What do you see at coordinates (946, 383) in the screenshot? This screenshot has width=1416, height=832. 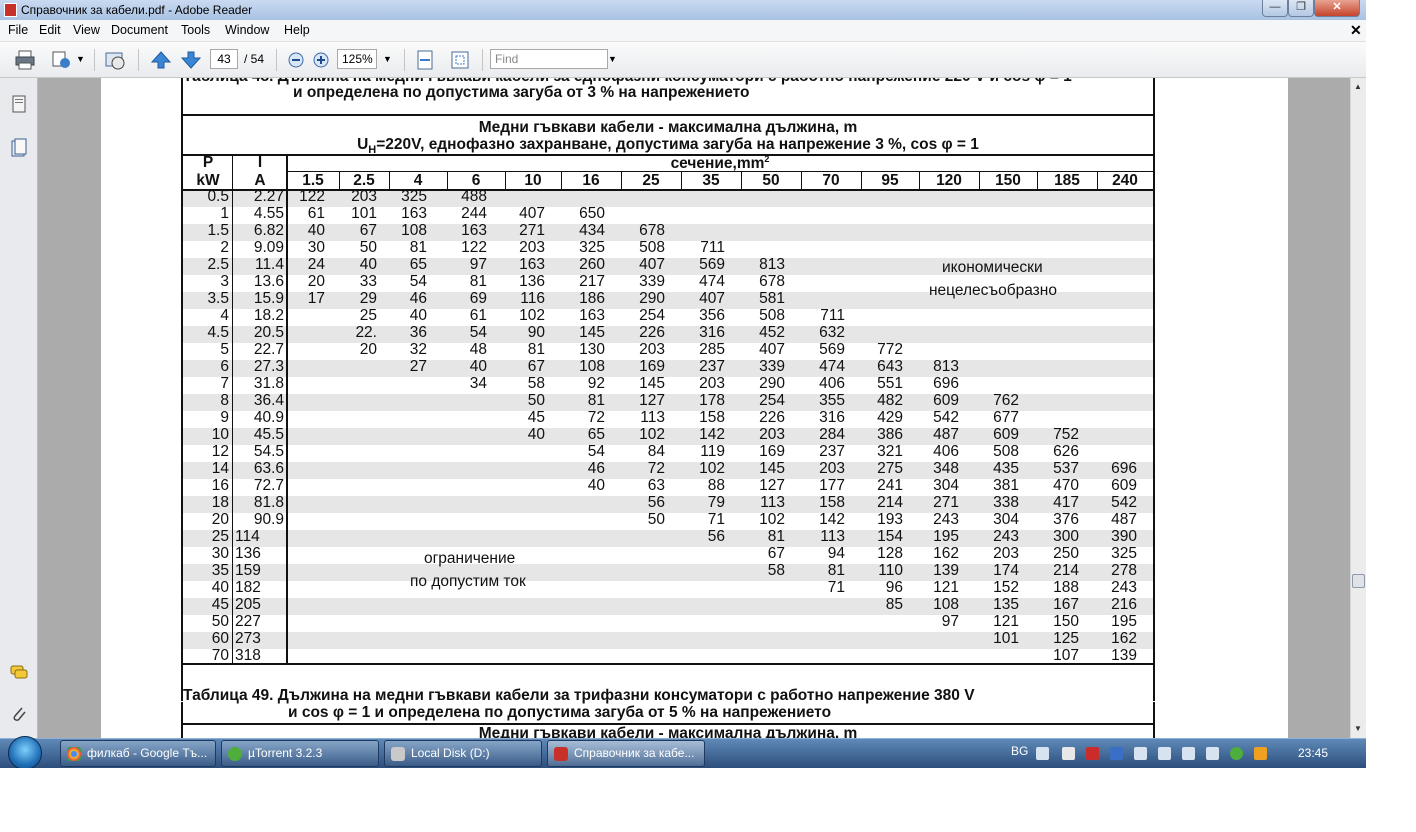 I see `cell-length: 696` at bounding box center [946, 383].